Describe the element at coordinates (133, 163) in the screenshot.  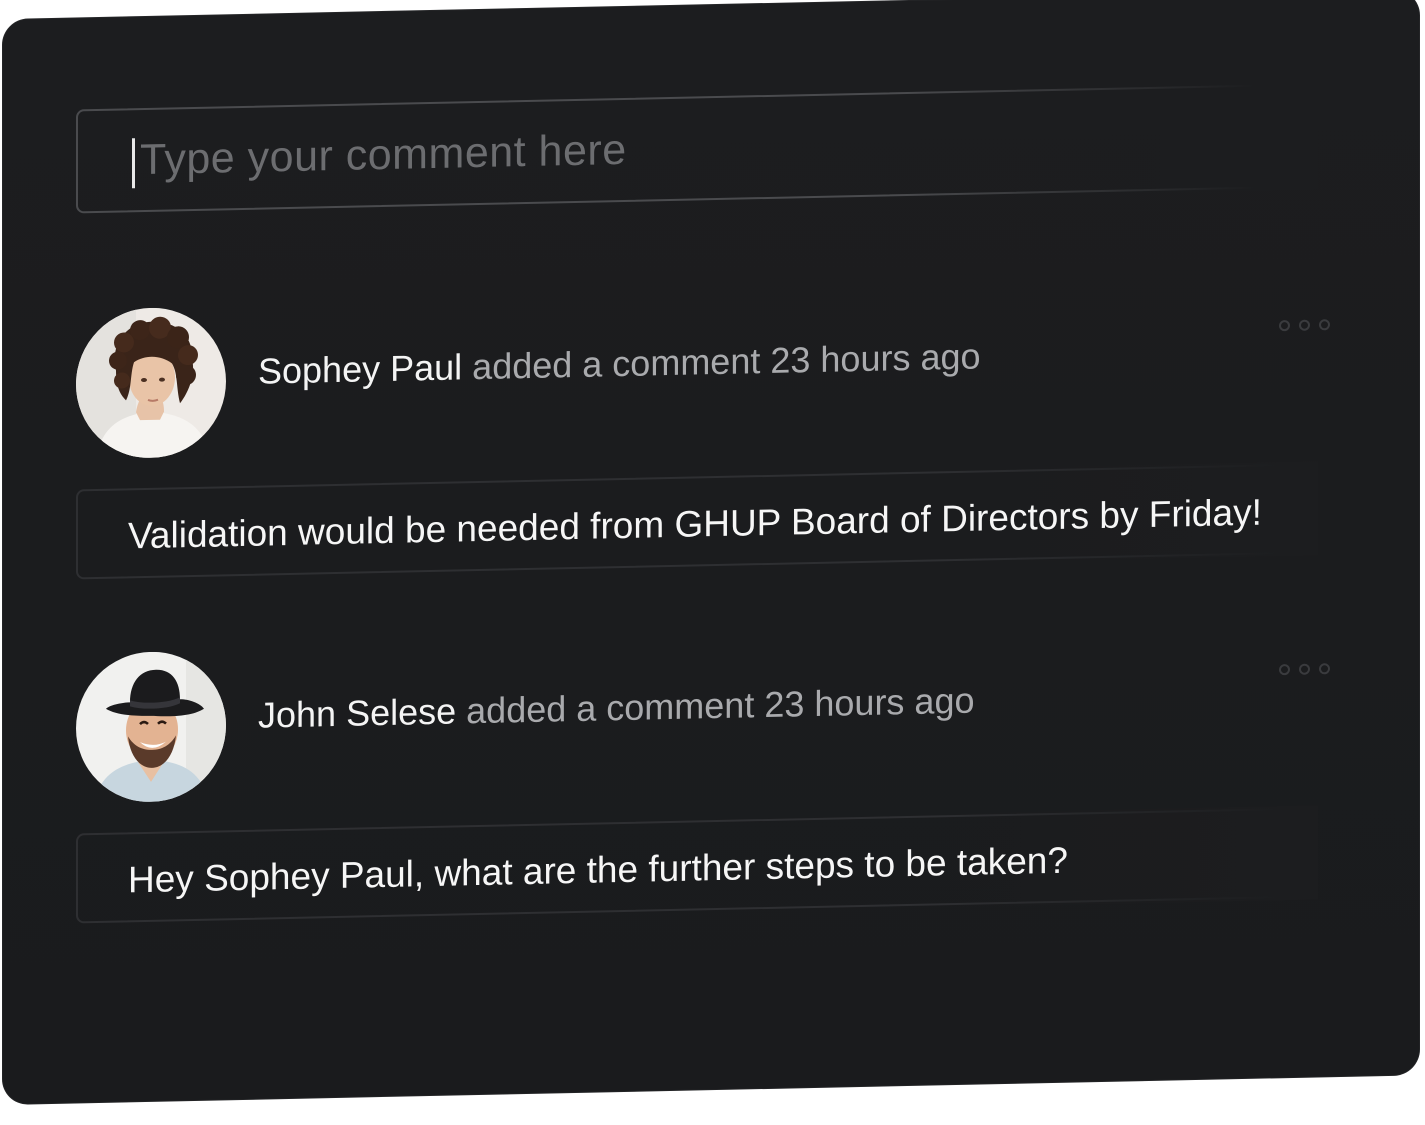
I see `text-caret` at that location.